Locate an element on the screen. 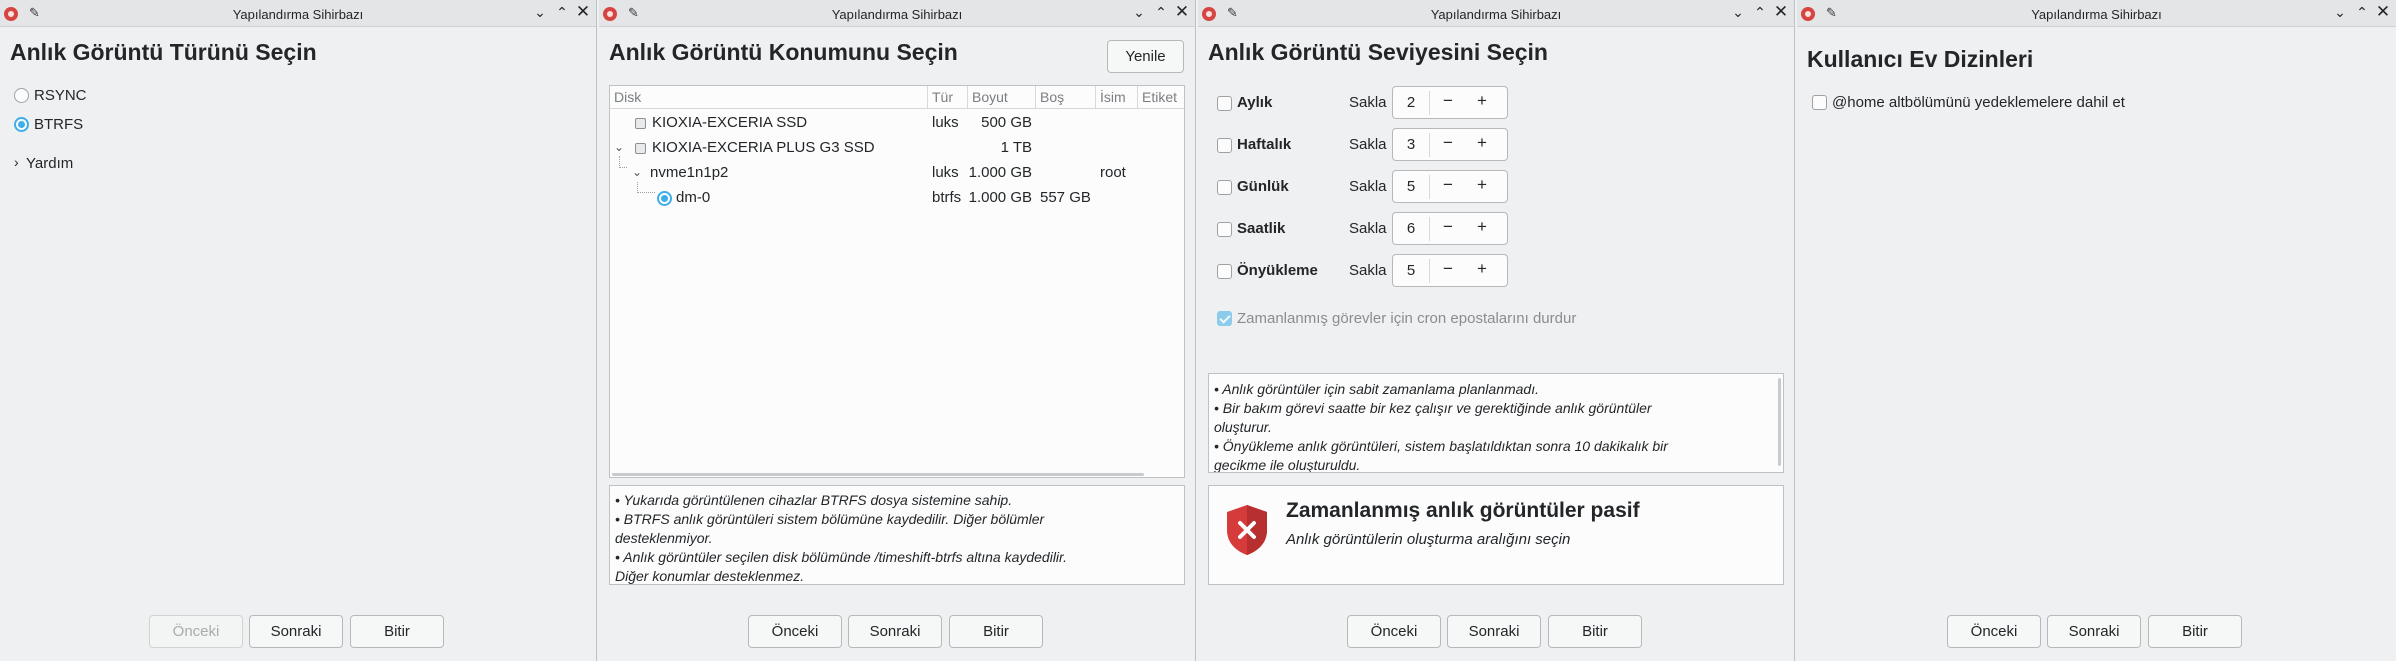  keep-spinbox: 2 − + is located at coordinates (1450, 102).